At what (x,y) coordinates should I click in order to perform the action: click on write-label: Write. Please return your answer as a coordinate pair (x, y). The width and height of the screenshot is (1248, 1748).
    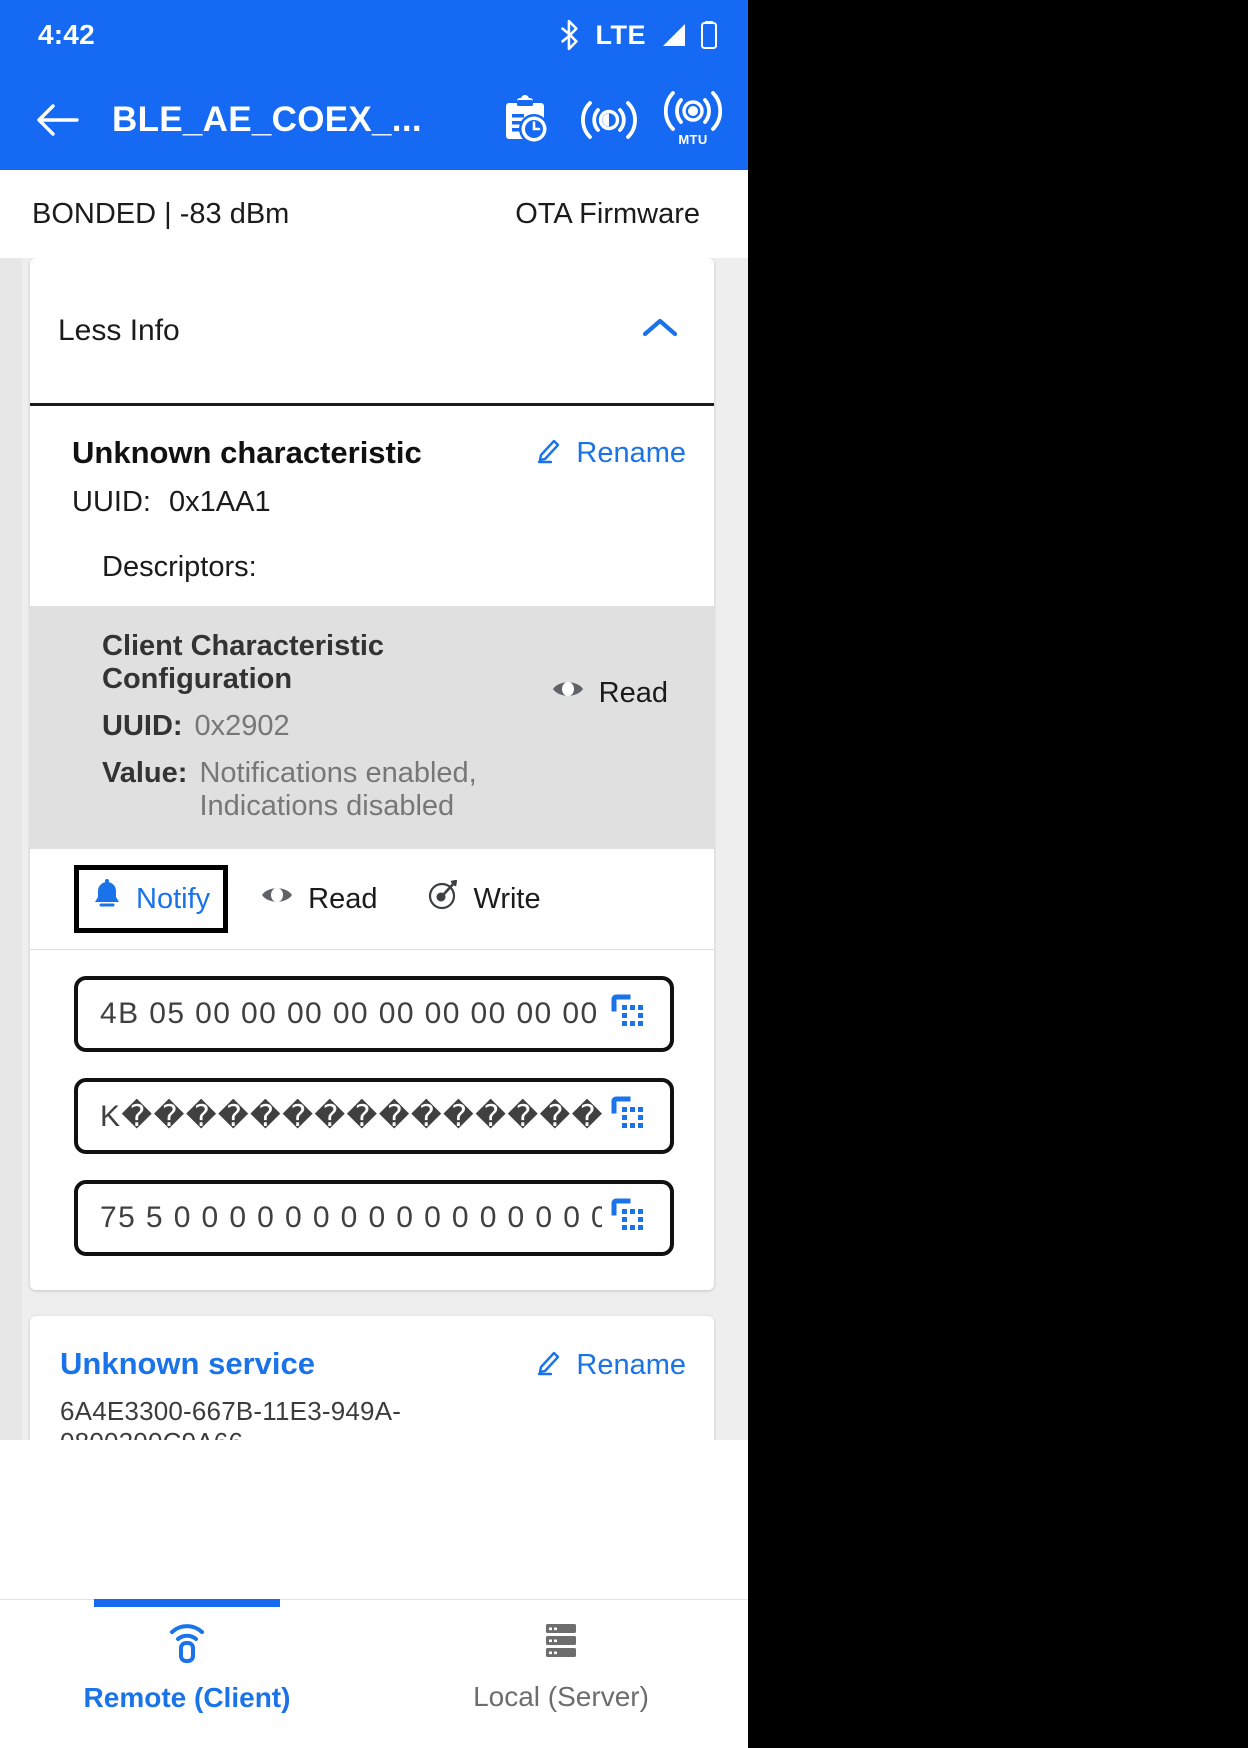
    Looking at the image, I should click on (507, 898).